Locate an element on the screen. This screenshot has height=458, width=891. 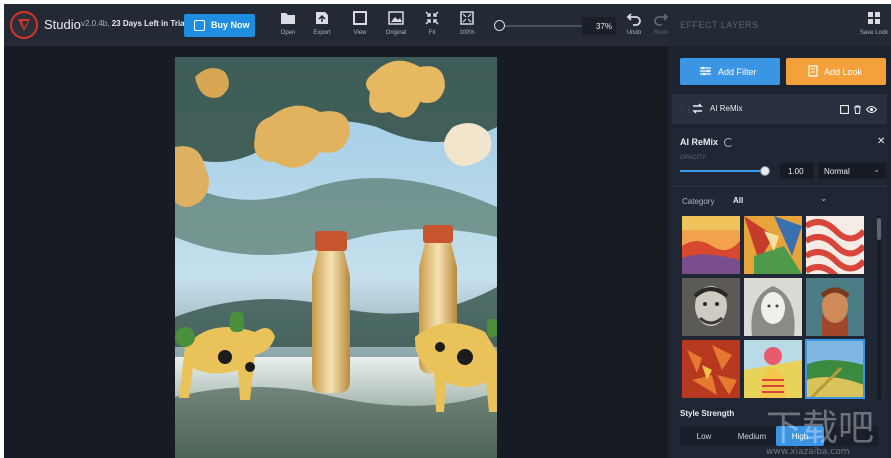
style-thumb-pop-art-figure is located at coordinates (773, 369).